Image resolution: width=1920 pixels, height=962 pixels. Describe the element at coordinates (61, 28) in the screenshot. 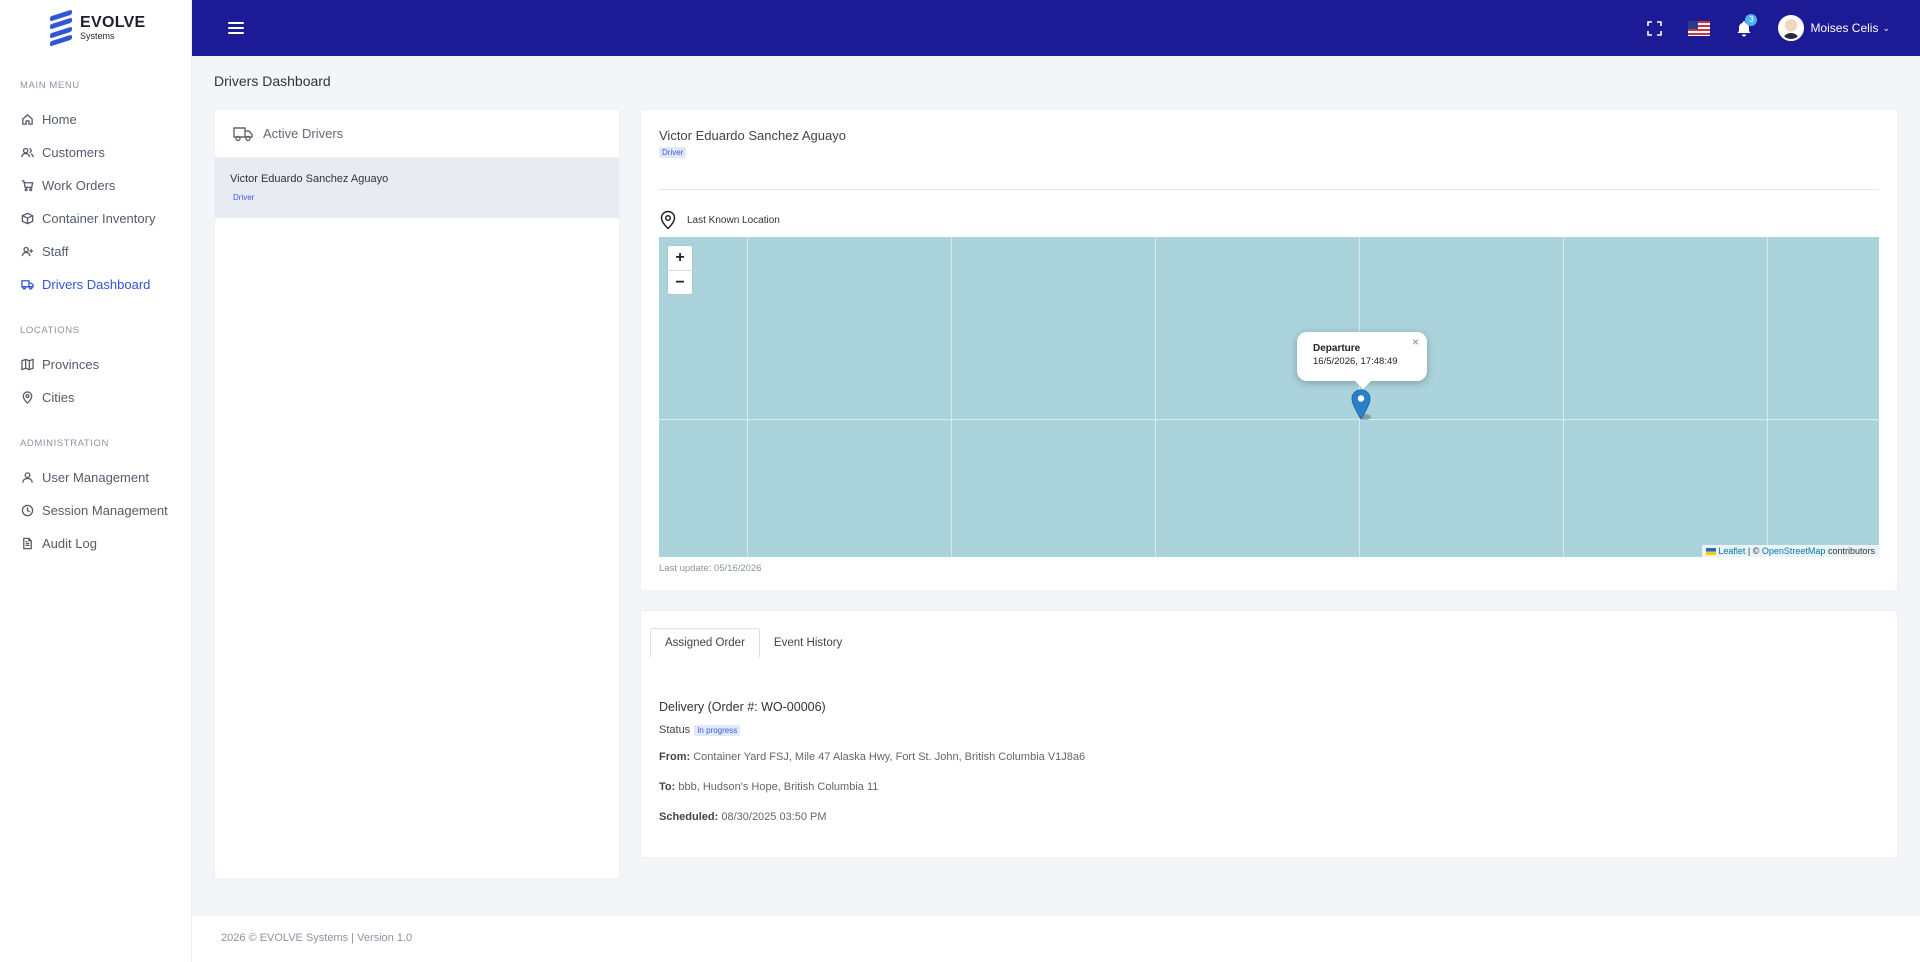

I see `logo-icon` at that location.